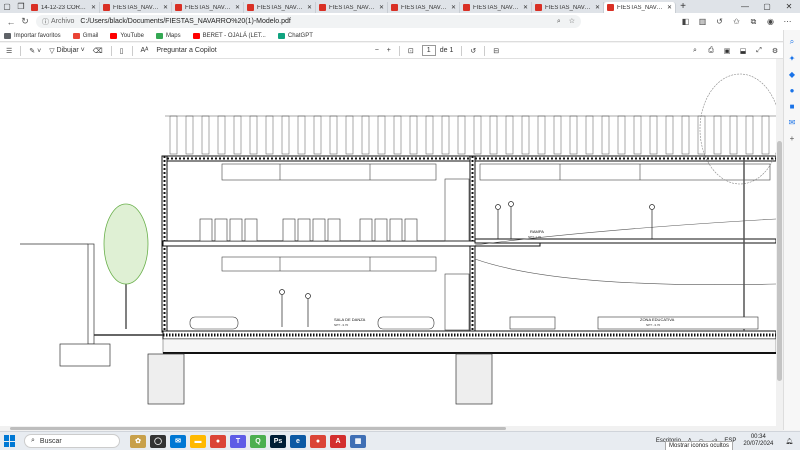 The image size is (800, 450). What do you see at coordinates (745, 6) in the screenshot?
I see `minimize-icon: —` at bounding box center [745, 6].